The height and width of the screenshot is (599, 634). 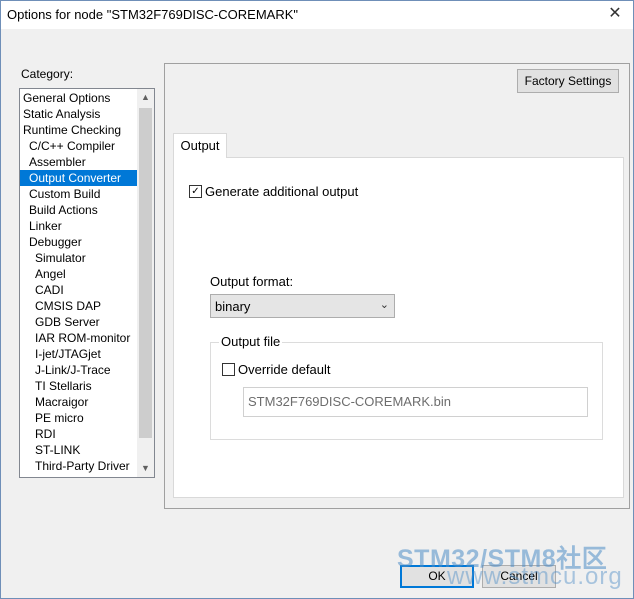 I want to click on generate-output-checkbox: ✓, so click(x=195, y=191).